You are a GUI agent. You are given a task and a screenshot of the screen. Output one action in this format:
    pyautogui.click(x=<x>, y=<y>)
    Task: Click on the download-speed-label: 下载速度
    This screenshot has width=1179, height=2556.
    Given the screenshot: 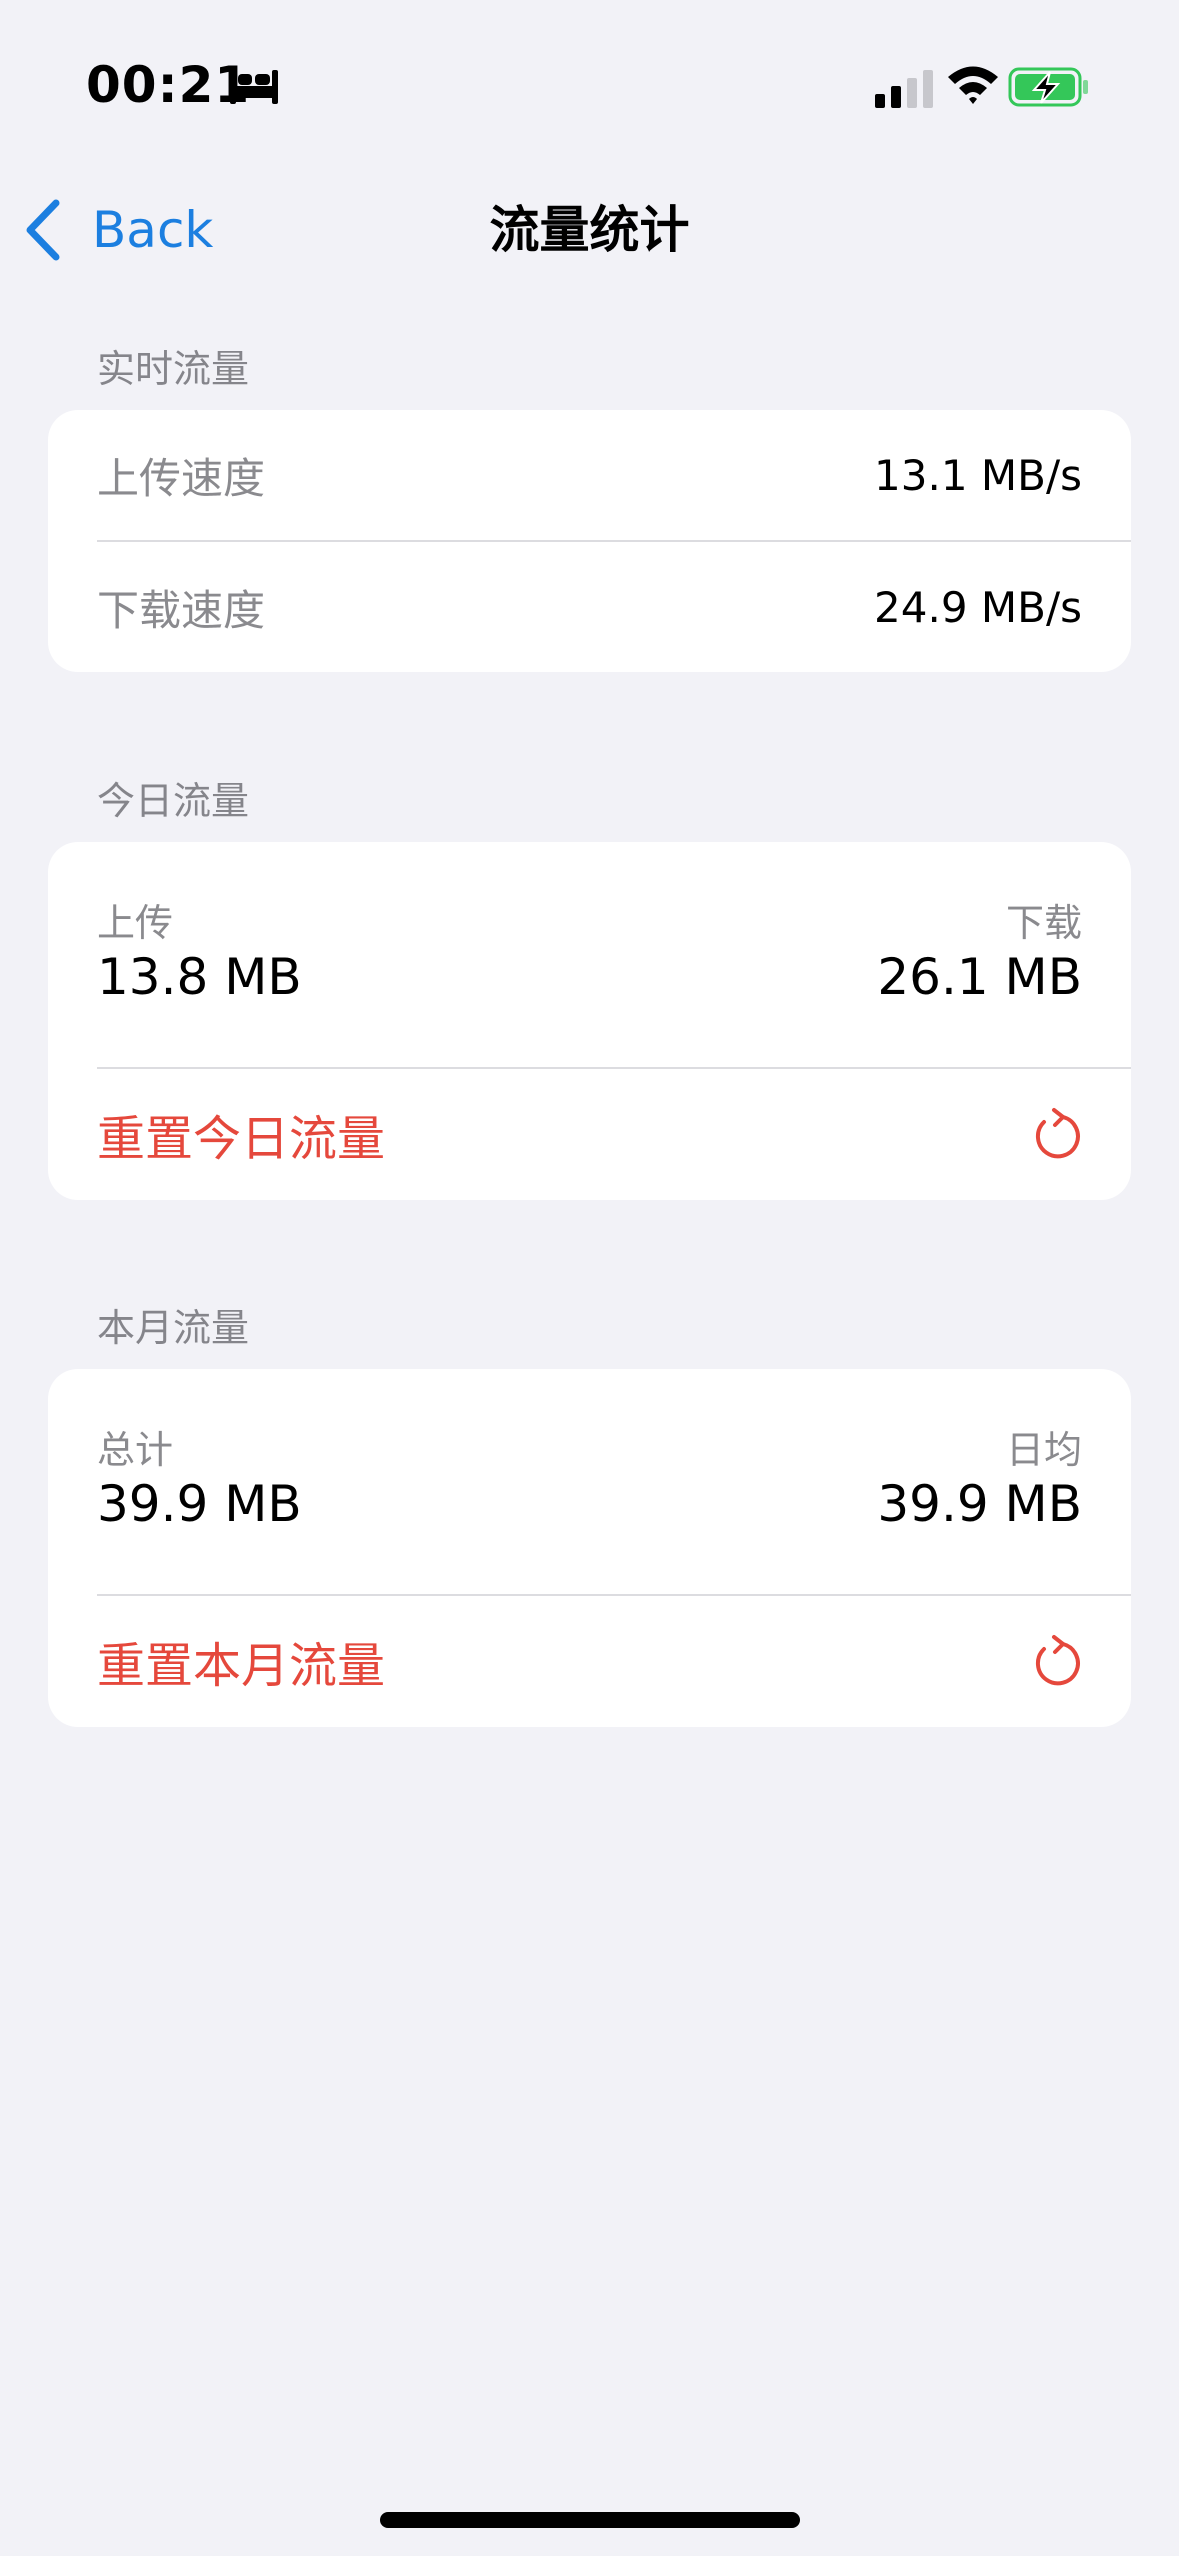 What is the action you would take?
    pyautogui.click(x=181, y=610)
    